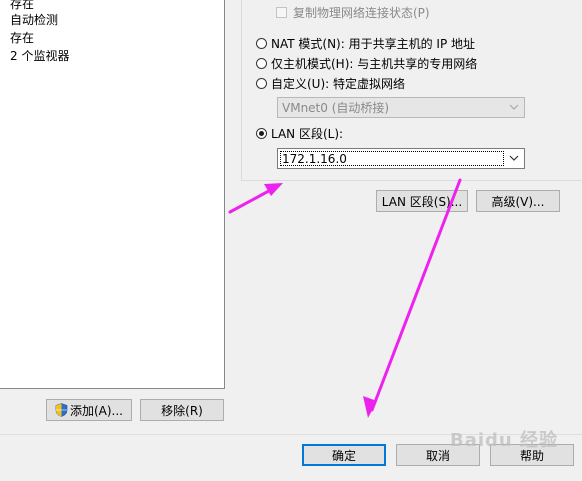 The height and width of the screenshot is (481, 582). Describe the element at coordinates (273, 189) in the screenshot. I see `annotation-arrowhead-left` at that location.